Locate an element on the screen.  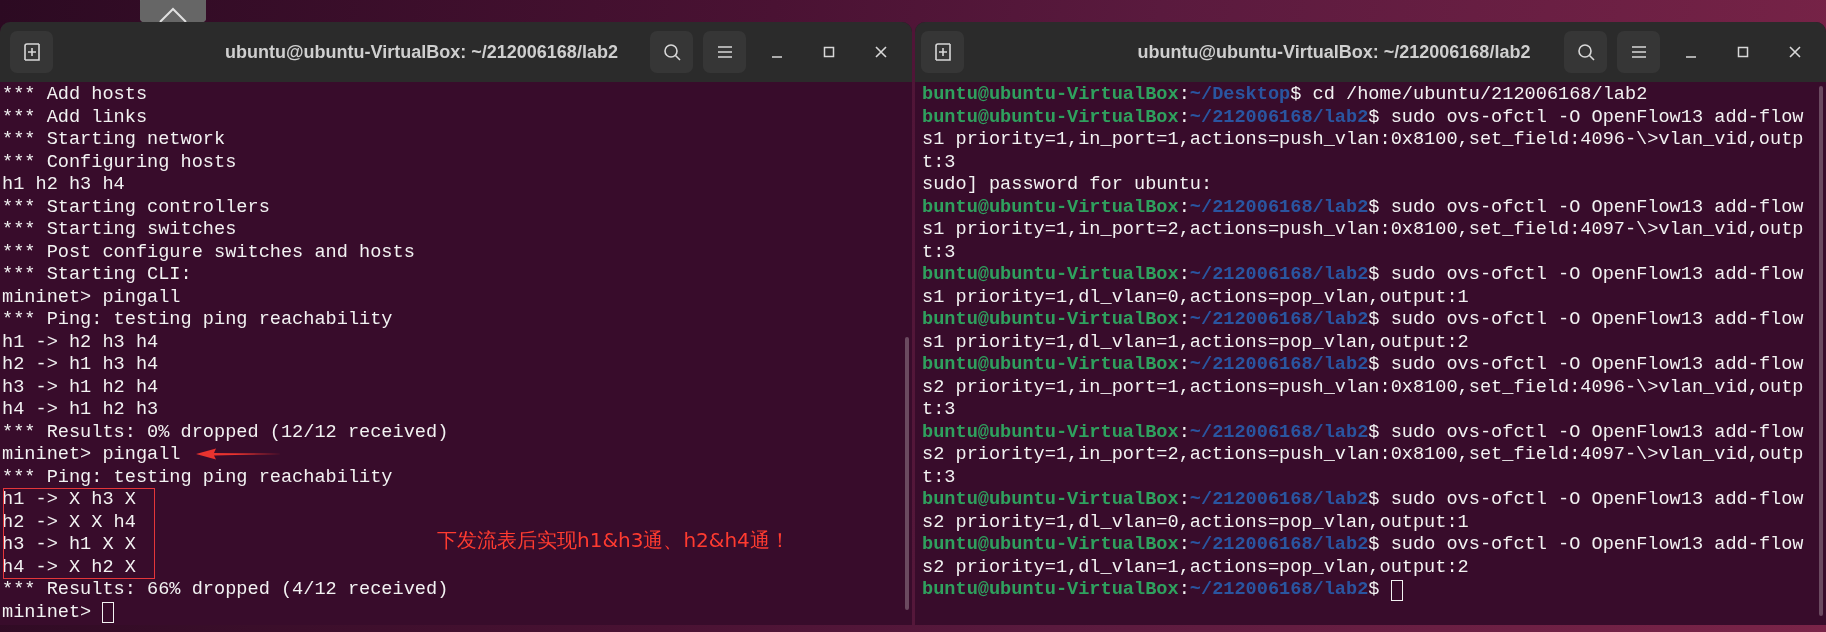
terminal-line: h1 h2 h3 h4 is located at coordinates (63, 185).